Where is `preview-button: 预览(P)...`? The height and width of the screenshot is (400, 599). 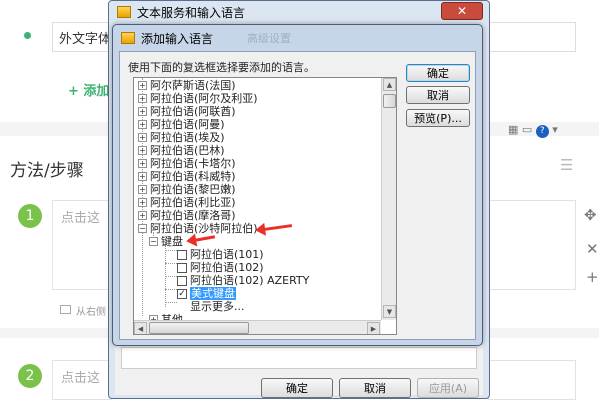
preview-button: 预览(P)... is located at coordinates (438, 118).